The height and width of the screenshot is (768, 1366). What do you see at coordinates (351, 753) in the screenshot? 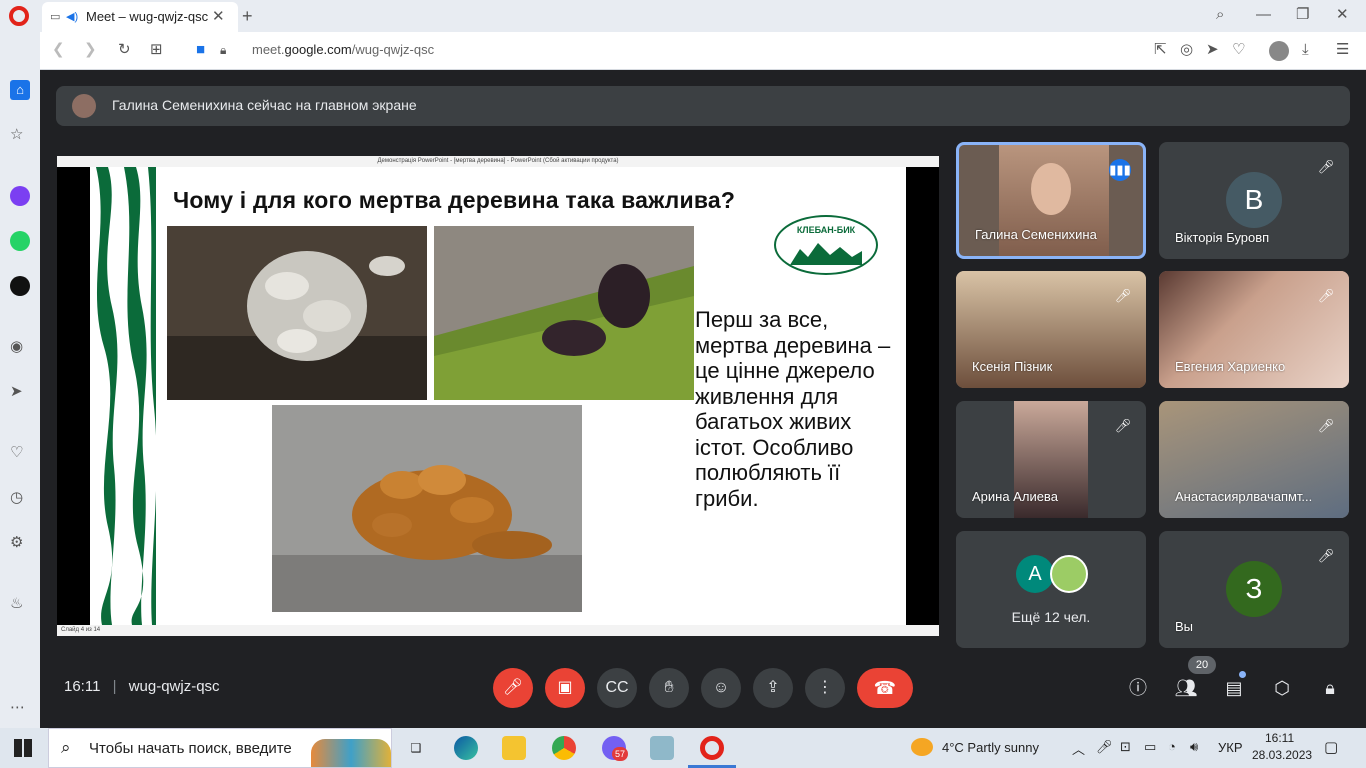
I see `search-highlight-image` at bounding box center [351, 753].